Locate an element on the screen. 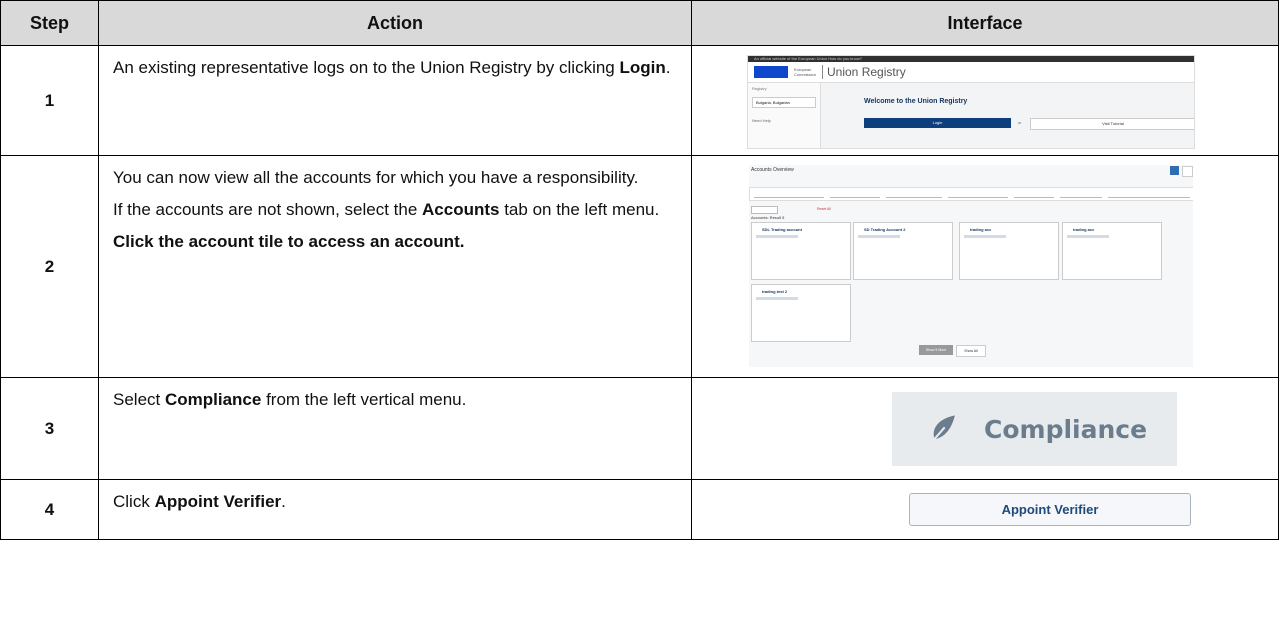 This screenshot has height=630, width=1279. step-number: 3 is located at coordinates (49, 428).